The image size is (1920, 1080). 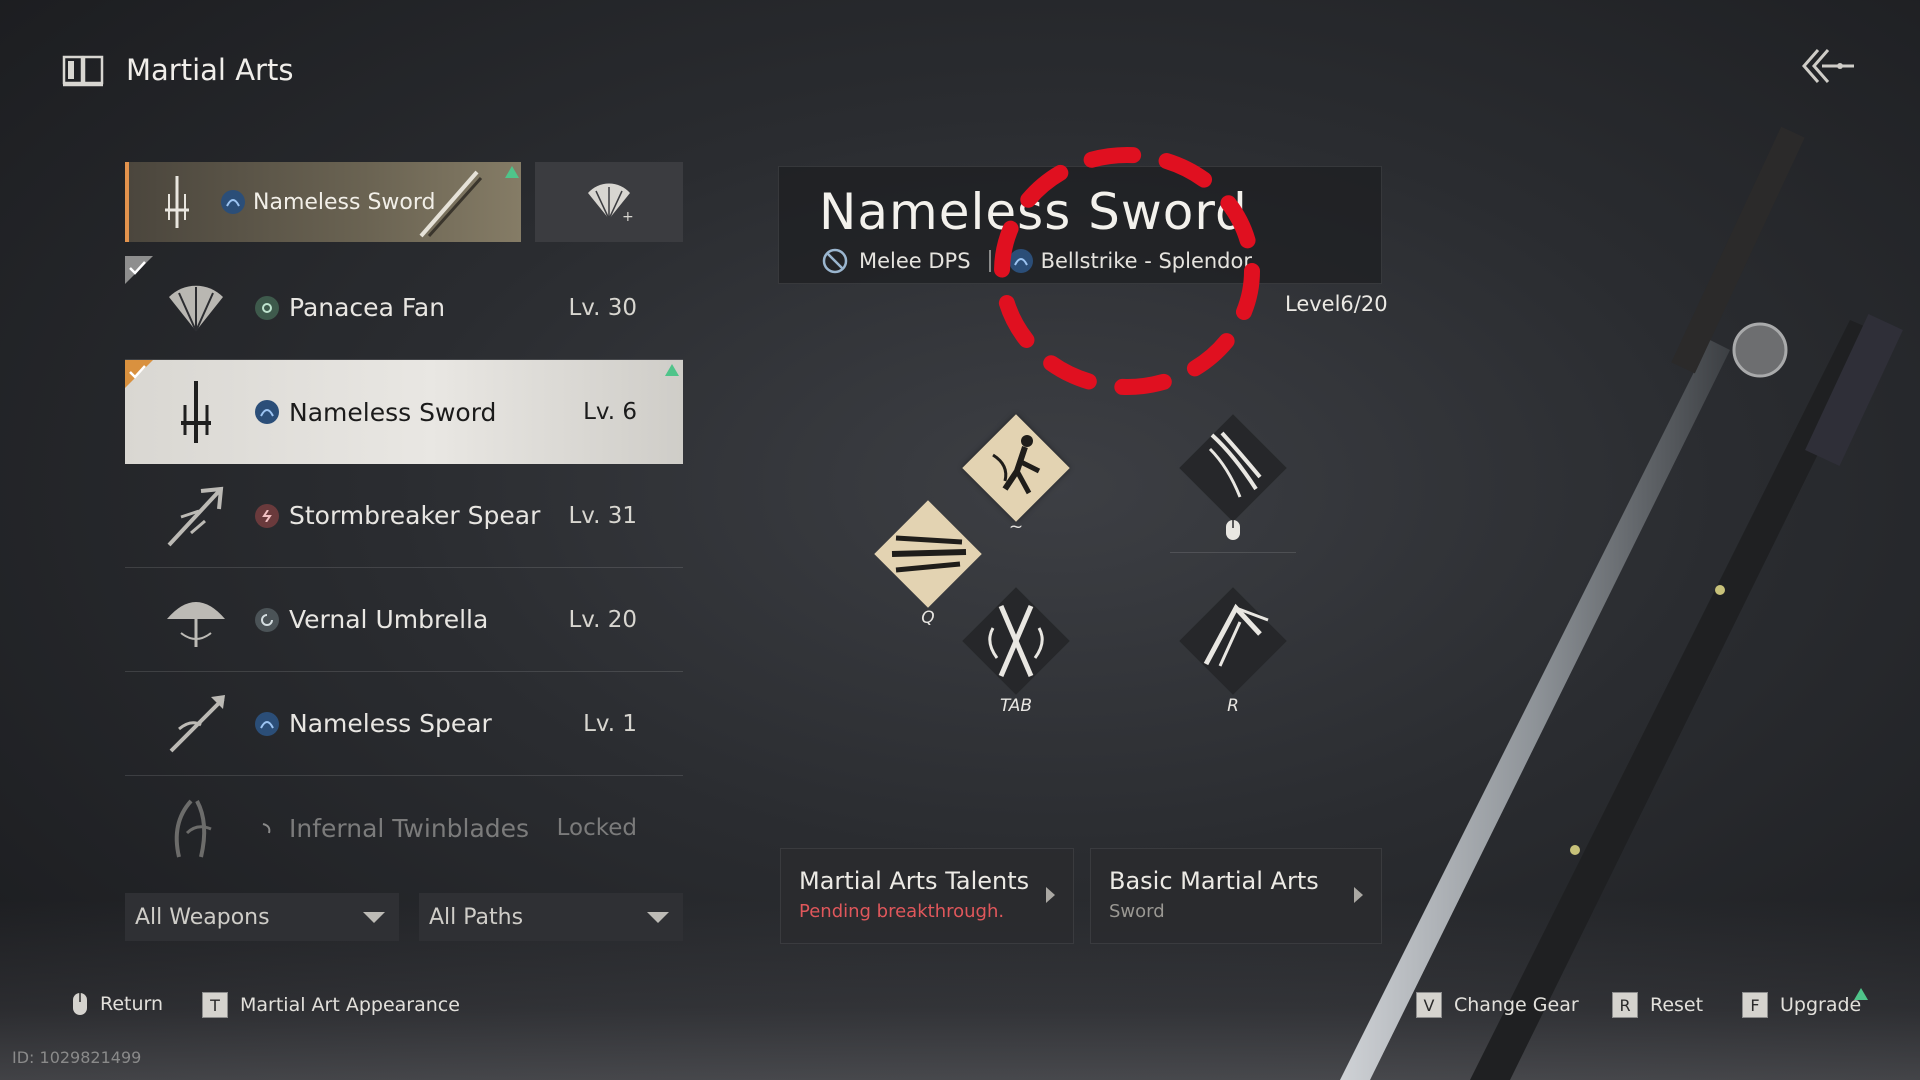 I want to click on weapons-filter-dropdown: All Weapons, so click(x=262, y=917).